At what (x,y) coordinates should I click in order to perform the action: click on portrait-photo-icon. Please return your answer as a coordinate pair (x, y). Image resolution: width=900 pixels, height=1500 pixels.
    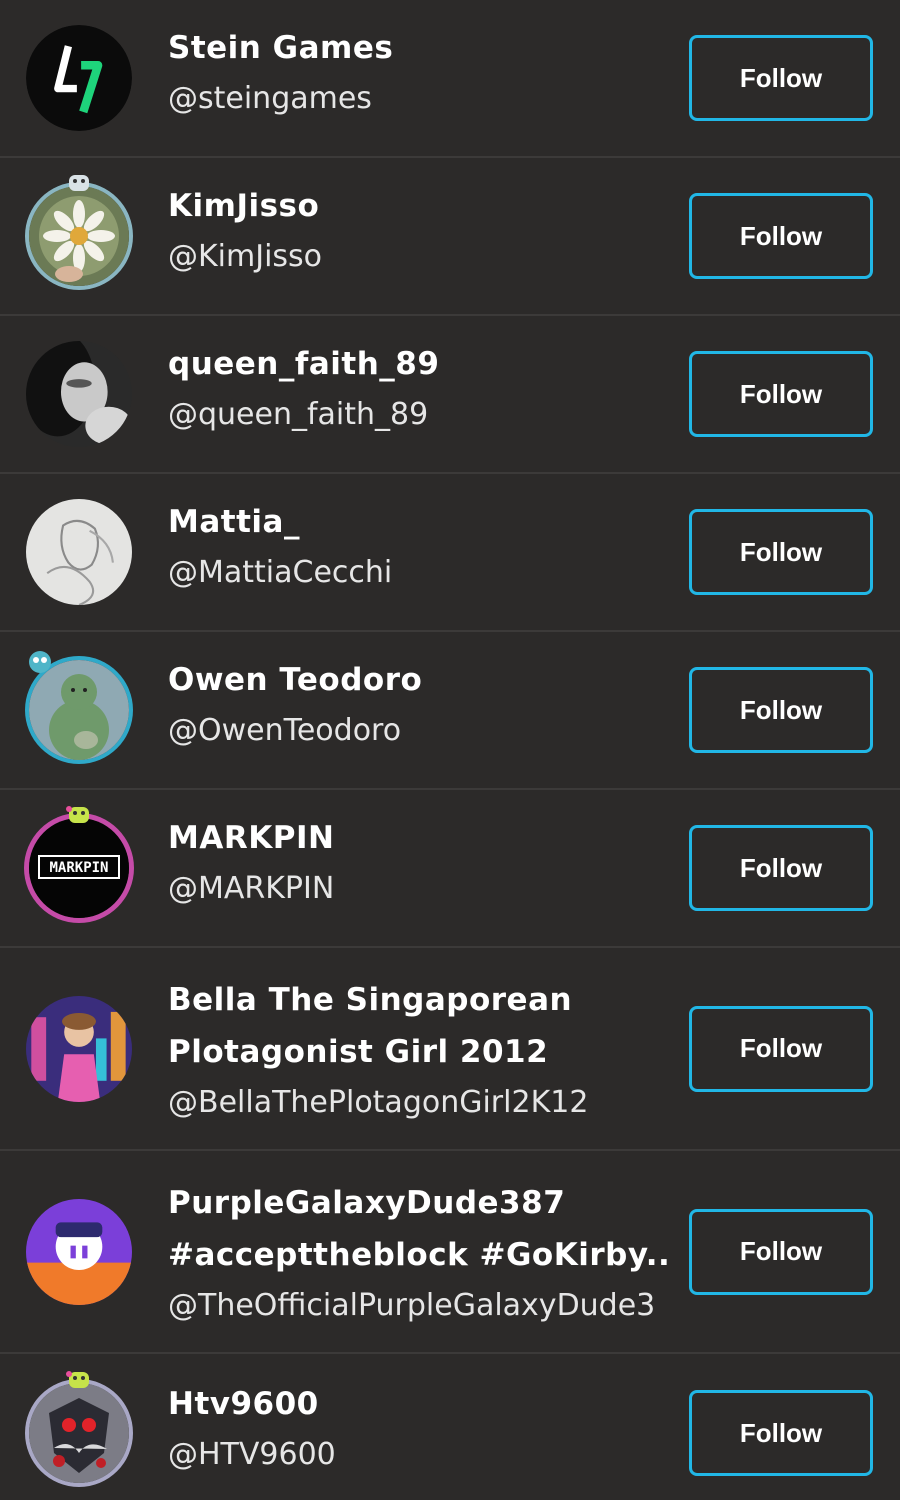
    Looking at the image, I should click on (79, 394).